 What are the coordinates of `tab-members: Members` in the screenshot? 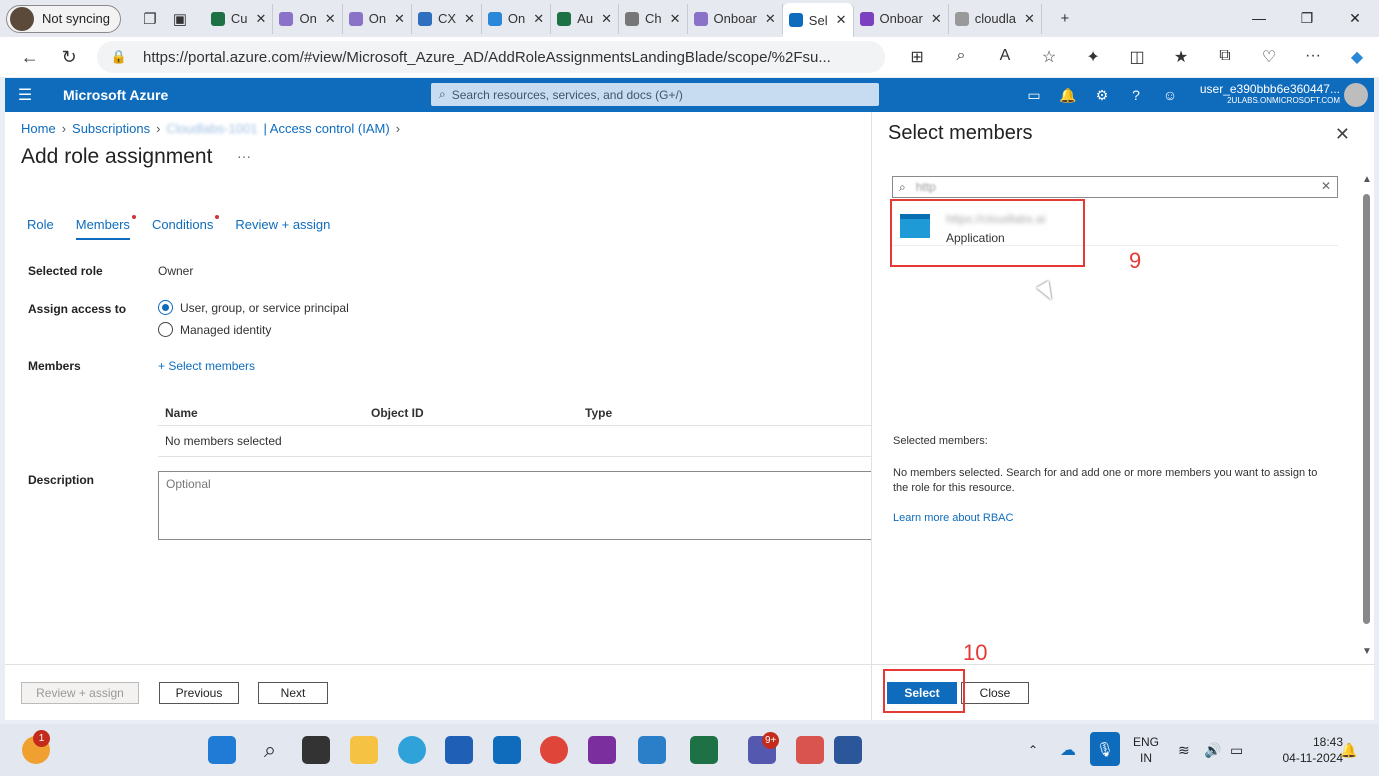 It's located at (105, 227).